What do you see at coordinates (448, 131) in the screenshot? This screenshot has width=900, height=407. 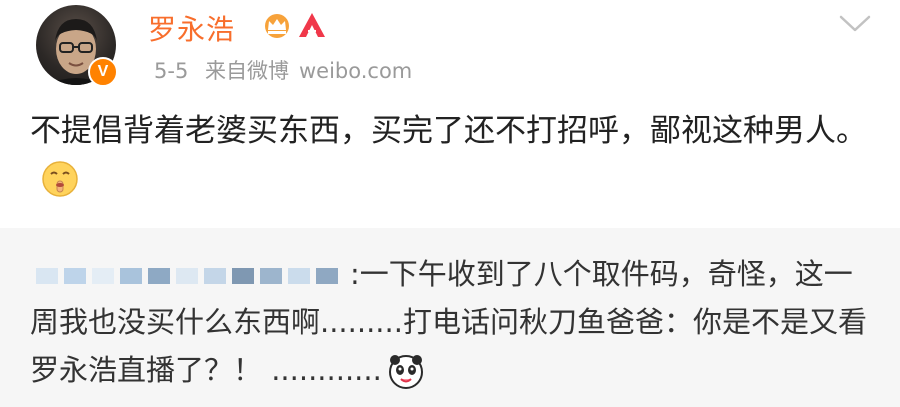 I see `post-text: 不提倡背着老婆买东西，买完了还不打招呼，鄙视这种男人。` at bounding box center [448, 131].